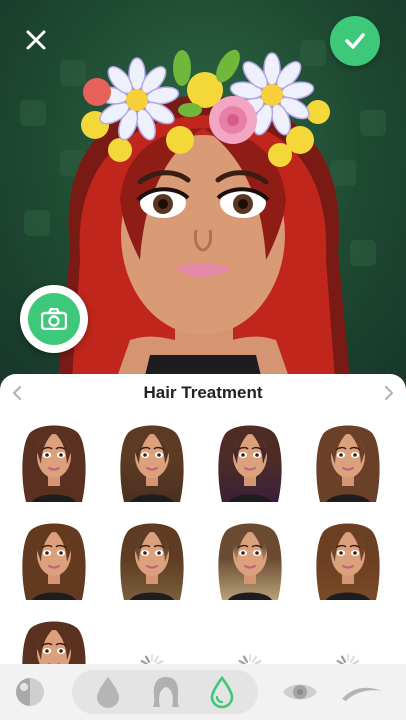 The width and height of the screenshot is (406, 720). I want to click on hair-treatment-icon, so click(222, 692).